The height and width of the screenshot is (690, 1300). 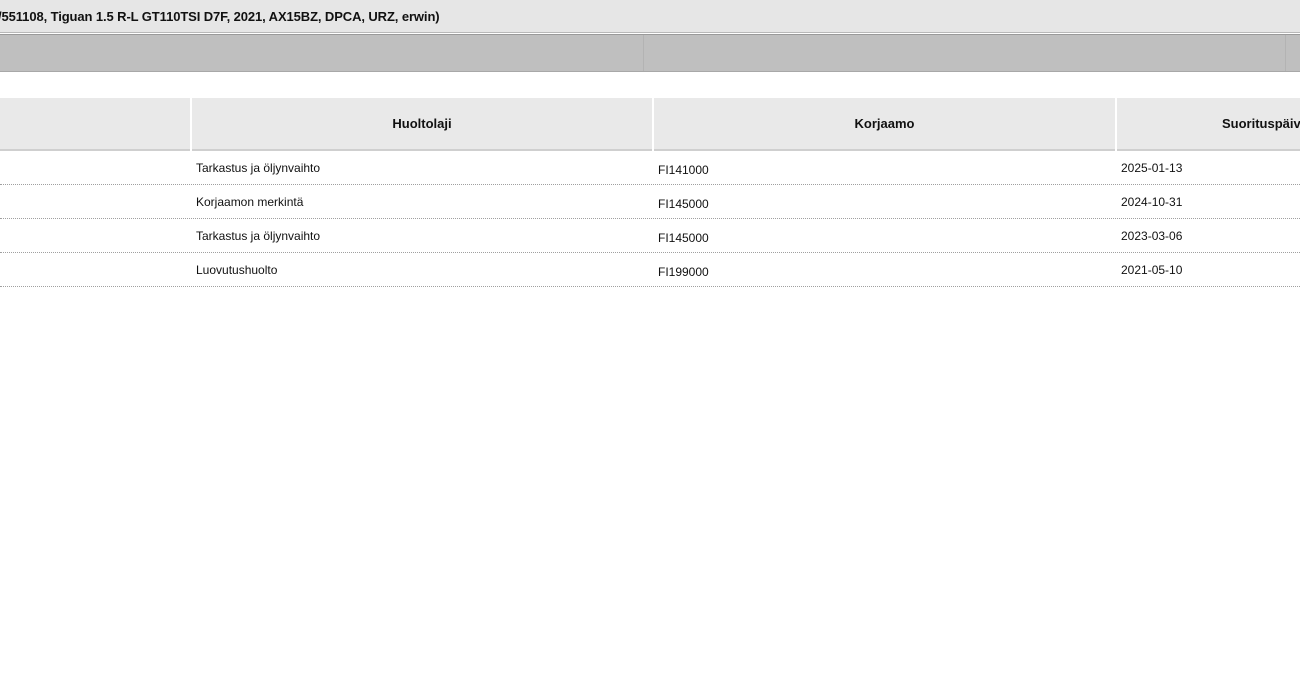 I want to click on column-header-suorituspaiva: Suorituspäiv, so click(x=1208, y=124).